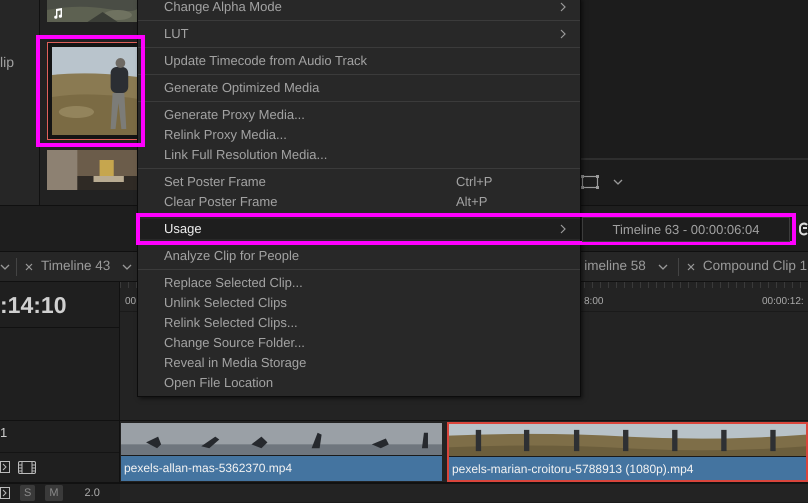 The image size is (808, 503). I want to click on menu-item: Update Timecode from Audio Track, so click(359, 61).